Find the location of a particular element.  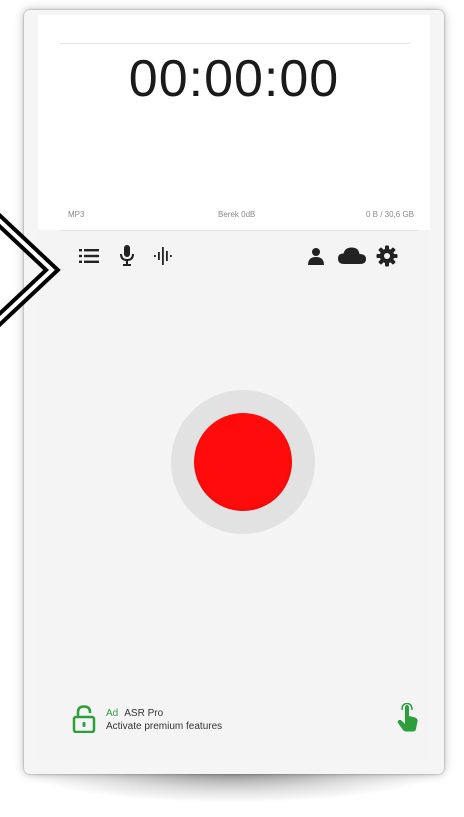

microphone-icon is located at coordinates (127, 256).